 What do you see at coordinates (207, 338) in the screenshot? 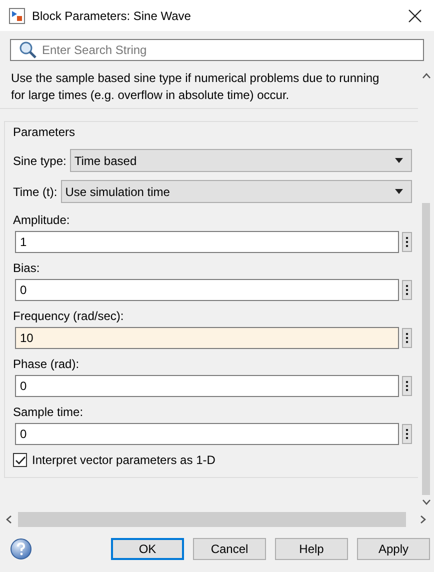
I see `input-field: 10` at bounding box center [207, 338].